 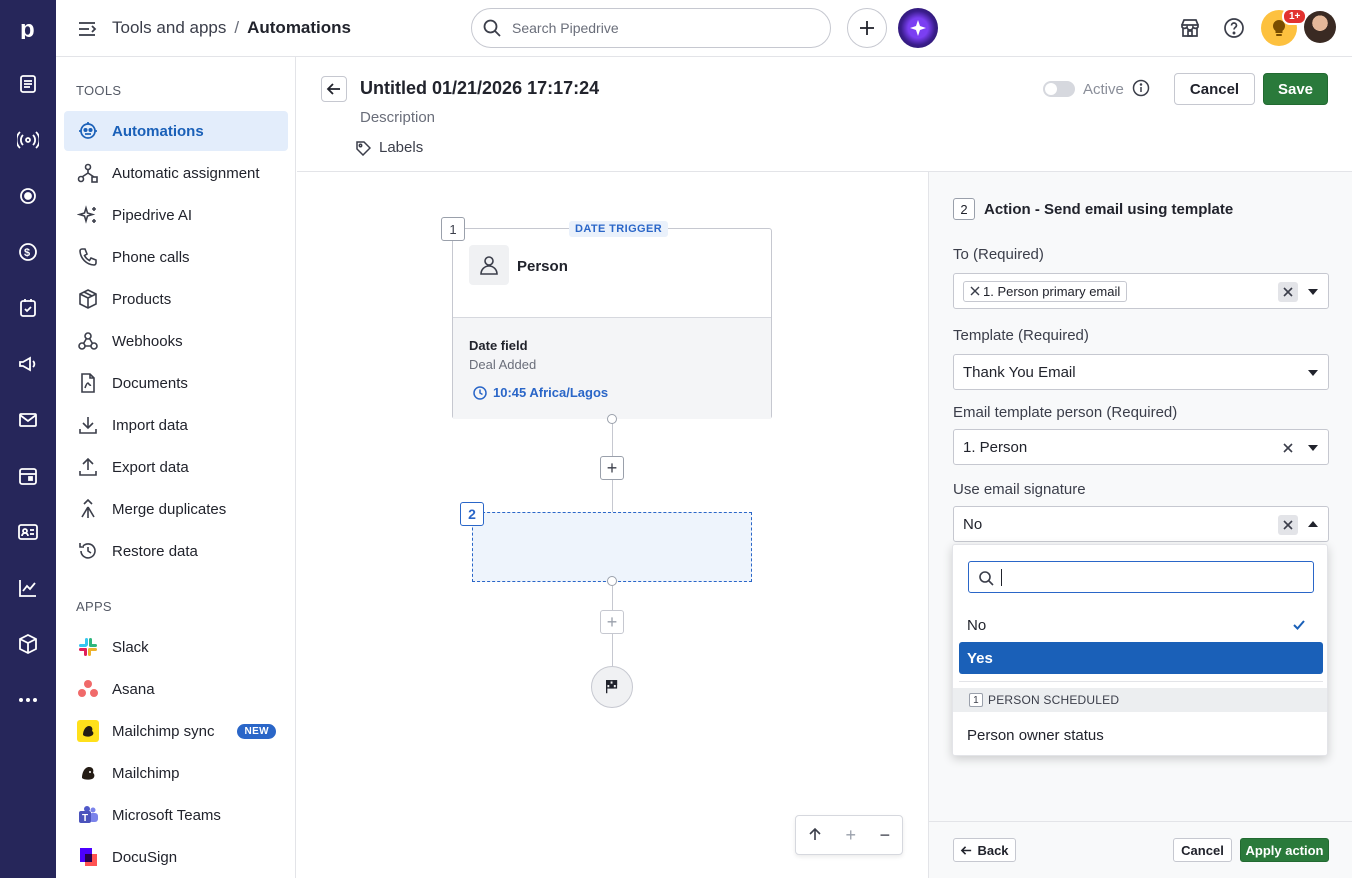 I want to click on sidebar-item-label: Mailchimp sync, so click(x=163, y=731).